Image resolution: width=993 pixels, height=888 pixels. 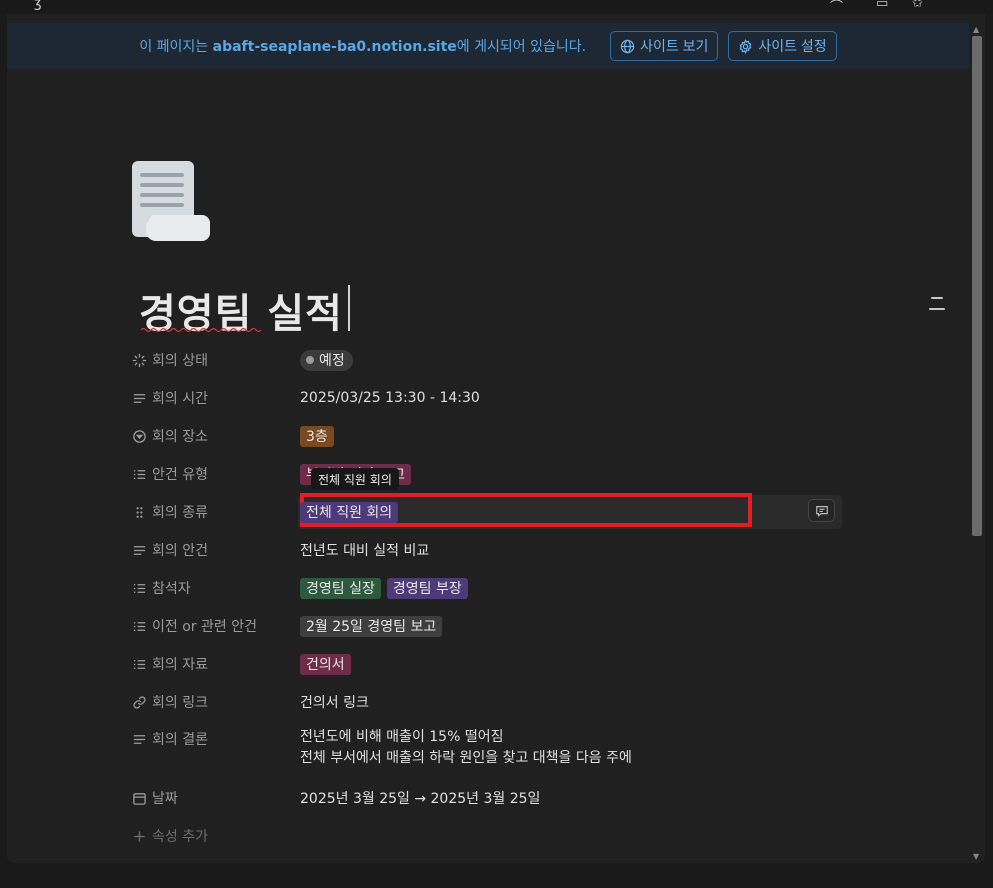 I want to click on related-tag: 2월 25일 경영팀 보고, so click(x=371, y=626).